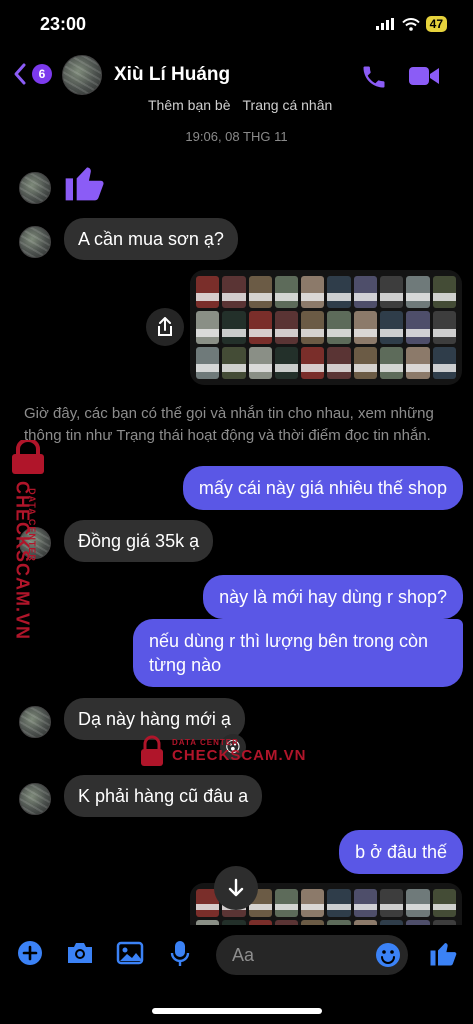  I want to click on signal-icon, so click(384, 24).